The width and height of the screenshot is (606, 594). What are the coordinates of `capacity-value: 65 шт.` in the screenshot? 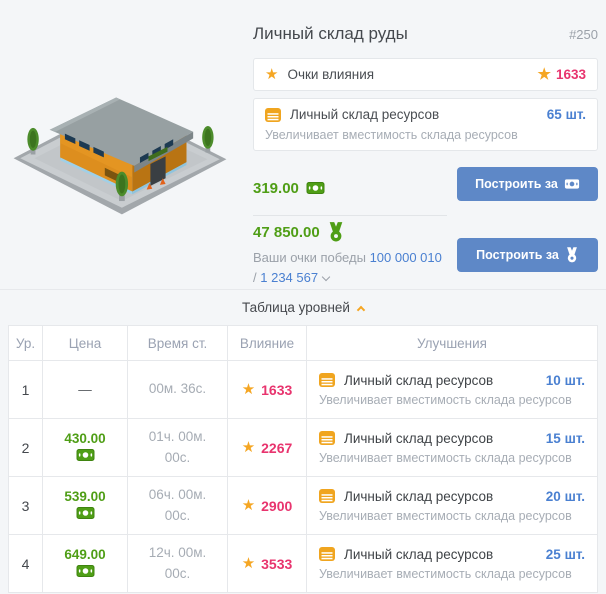 It's located at (566, 114).